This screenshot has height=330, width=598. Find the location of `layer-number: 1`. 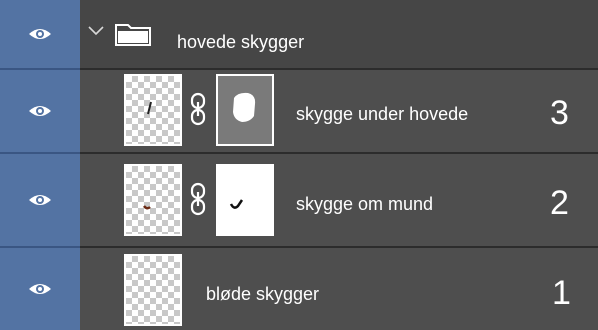

layer-number: 1 is located at coordinates (561, 293).